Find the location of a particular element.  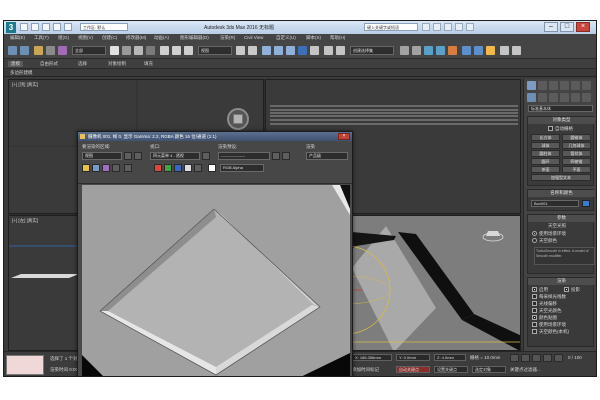

viewcube-icon is located at coordinates (493, 235).